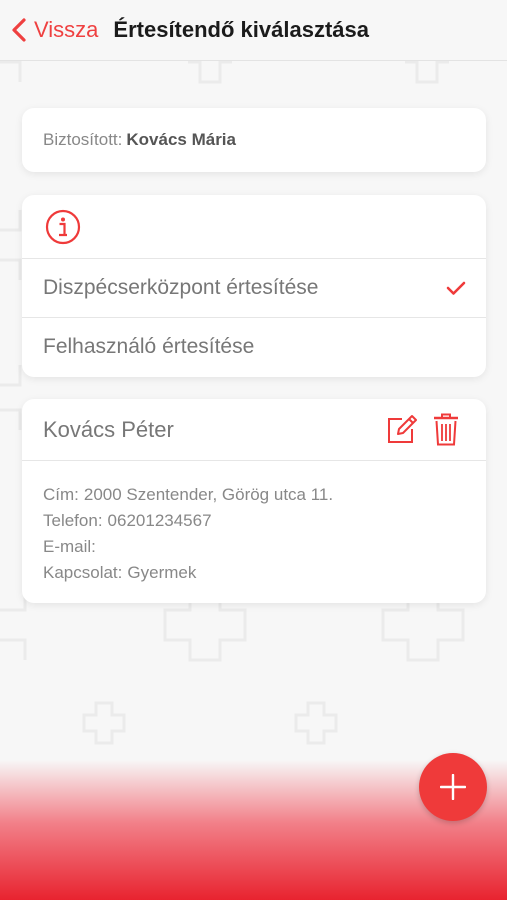 The height and width of the screenshot is (900, 507). I want to click on phone-line: Telefon: 06201234567, so click(264, 521).